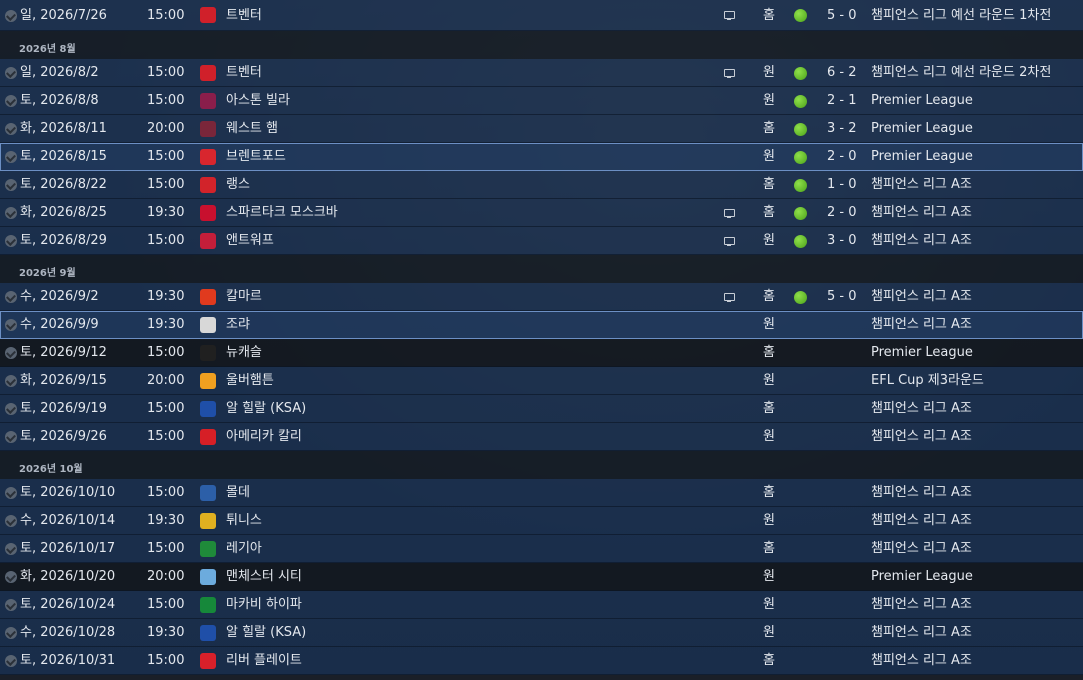 Image resolution: width=1083 pixels, height=680 pixels. What do you see at coordinates (541, 661) in the screenshot?
I see `fixture-row: 토, 2026/10/31 15:00 리버 플레이트 홈 챔피언스 리그 A조` at bounding box center [541, 661].